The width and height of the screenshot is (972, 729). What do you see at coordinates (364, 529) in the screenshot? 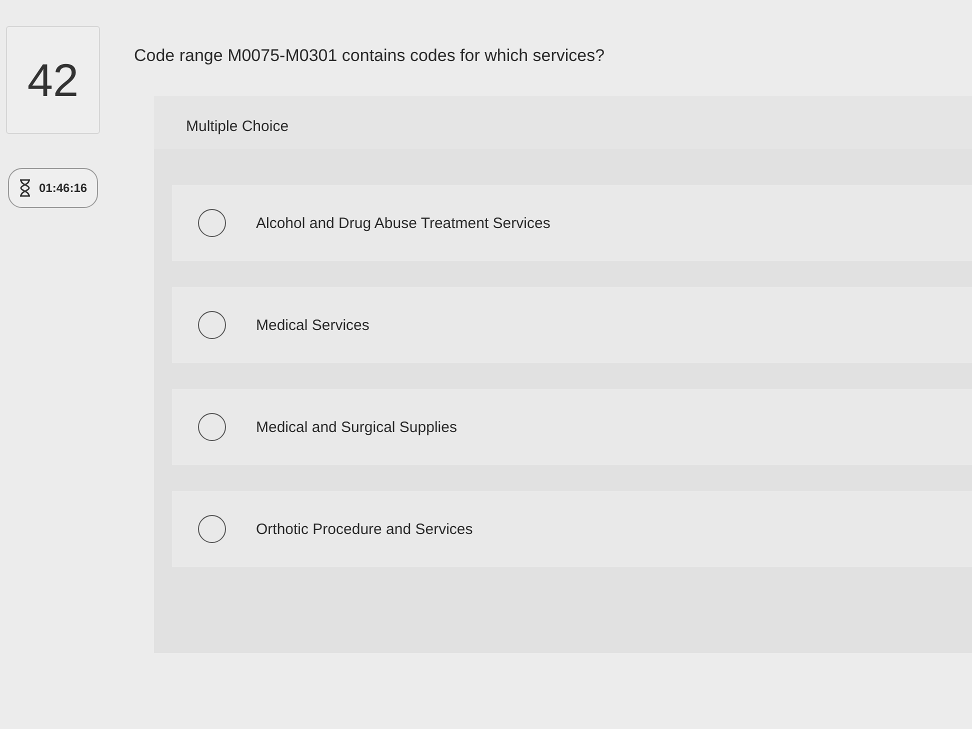
I see `option-label: Orthotic Procedure and Services` at bounding box center [364, 529].